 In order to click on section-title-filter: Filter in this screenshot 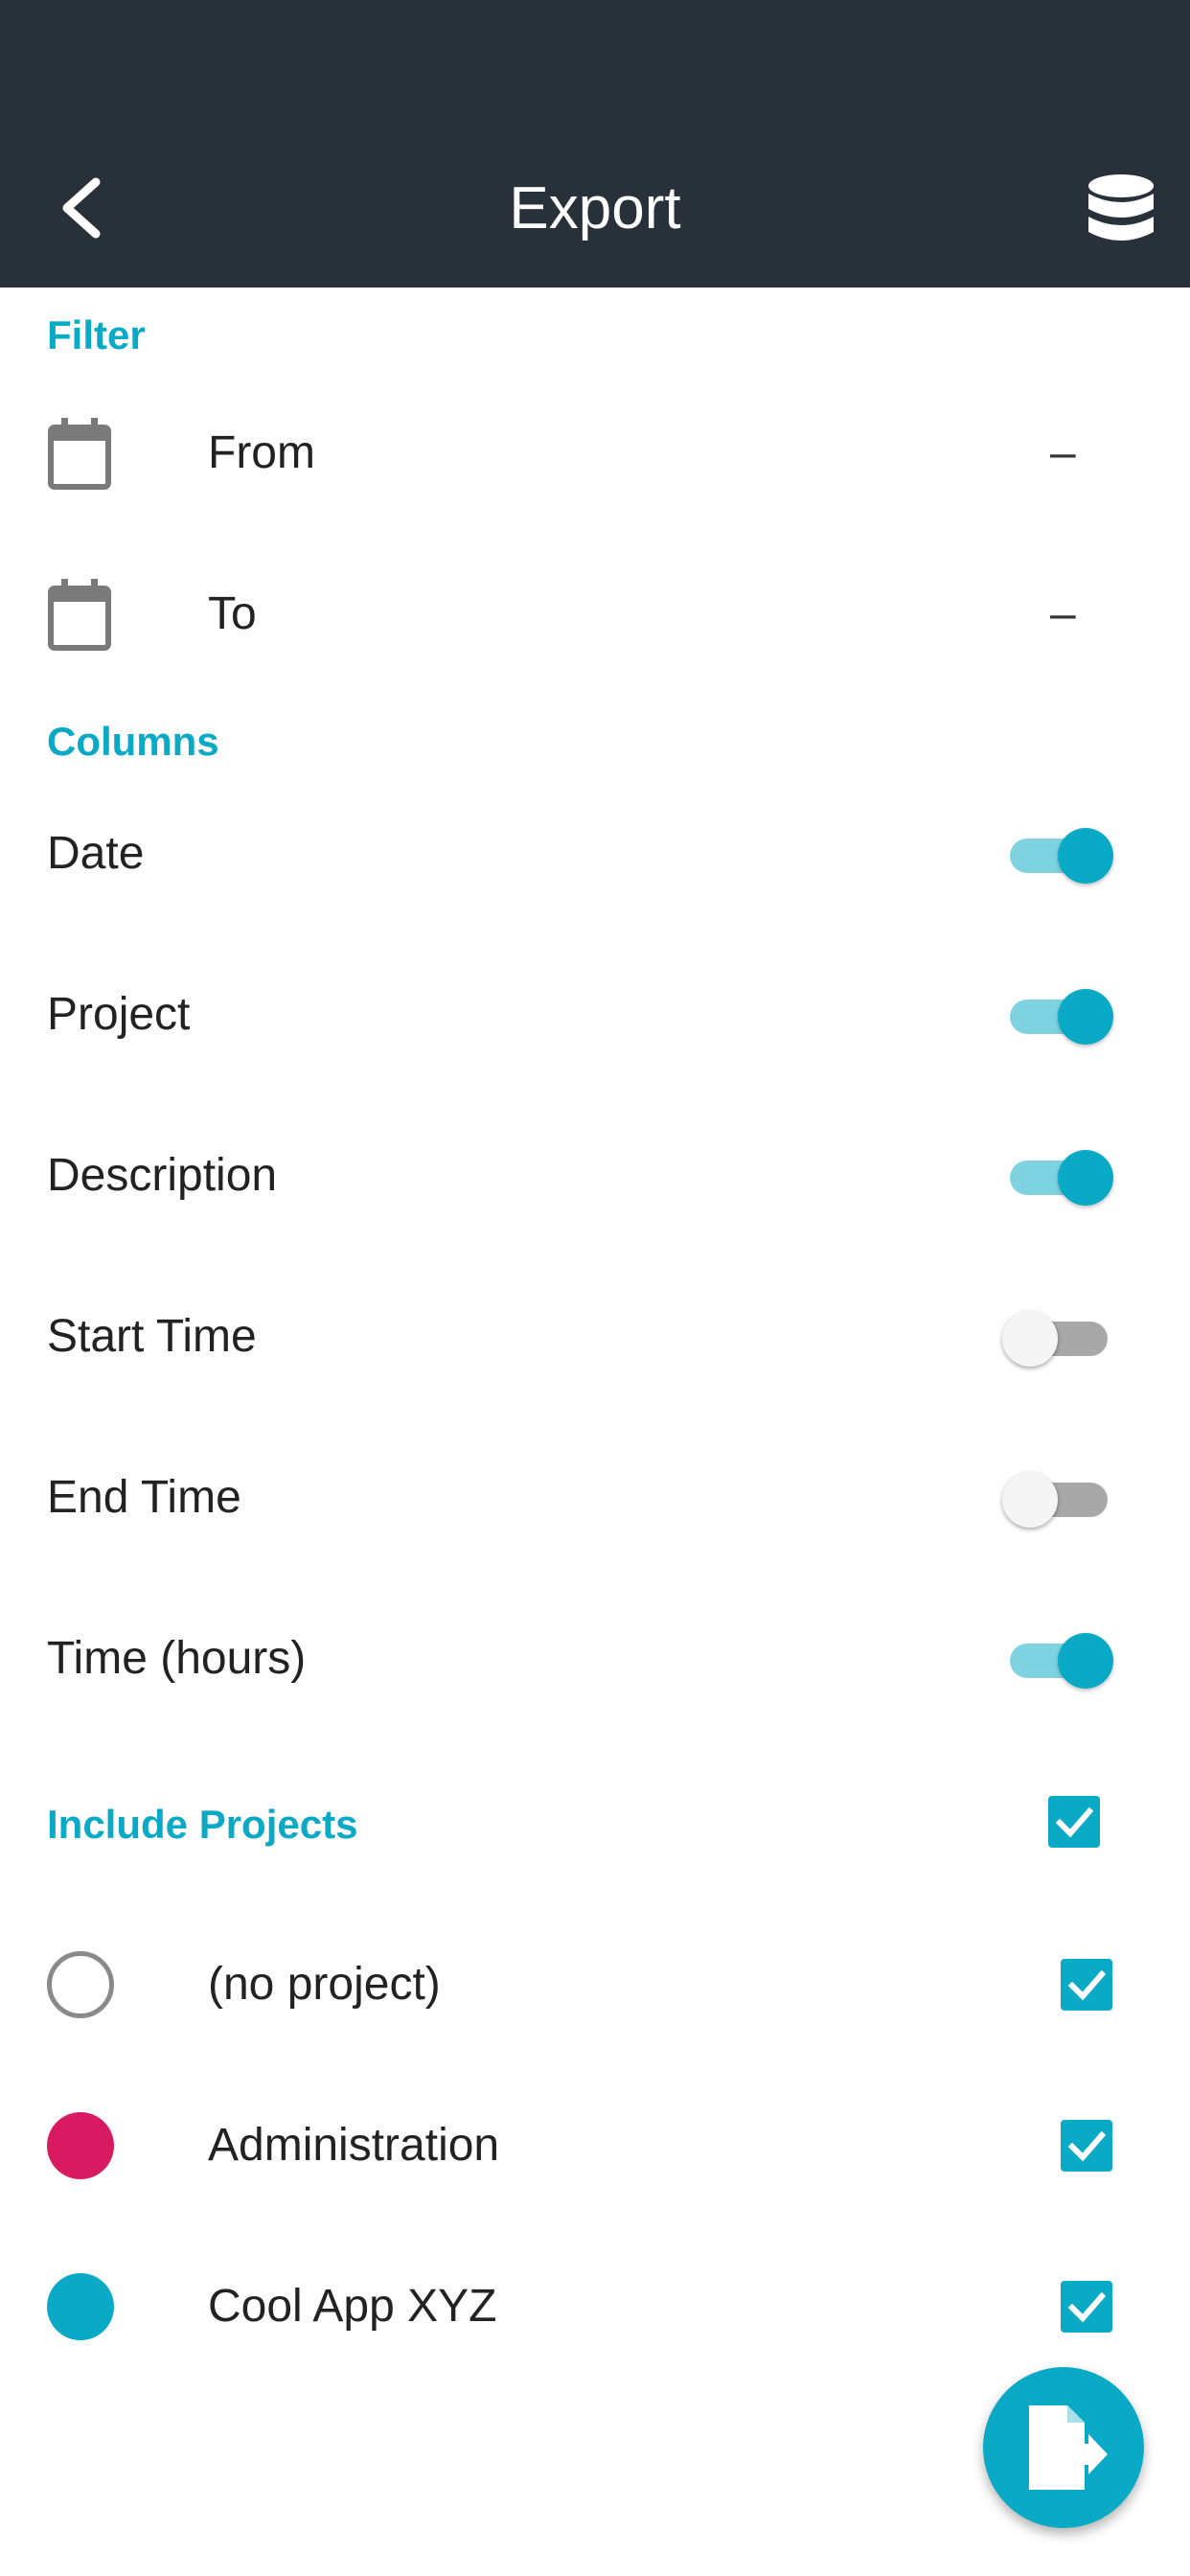, I will do `click(97, 334)`.